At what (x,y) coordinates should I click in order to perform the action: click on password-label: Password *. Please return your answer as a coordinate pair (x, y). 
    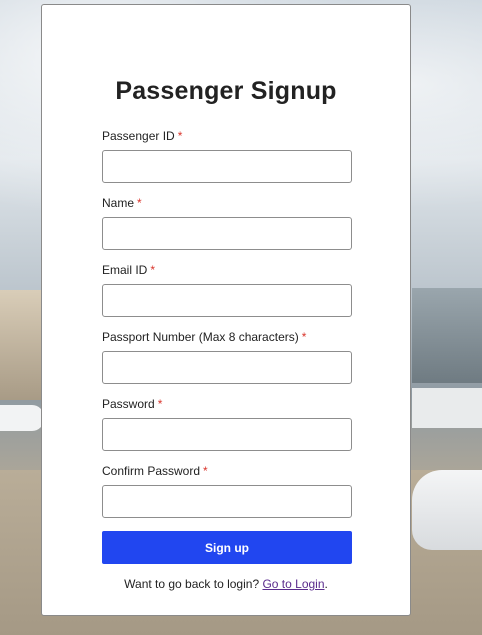
    Looking at the image, I should click on (227, 404).